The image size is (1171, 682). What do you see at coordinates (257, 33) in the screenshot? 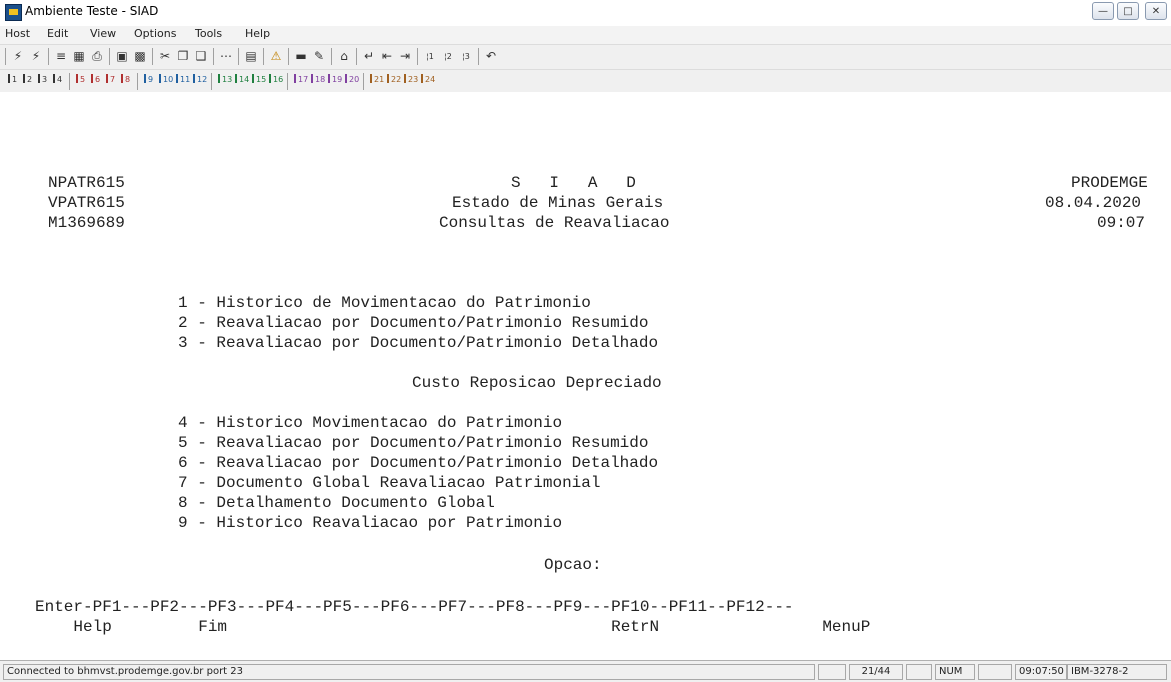
I see `menu-help: Help` at bounding box center [257, 33].